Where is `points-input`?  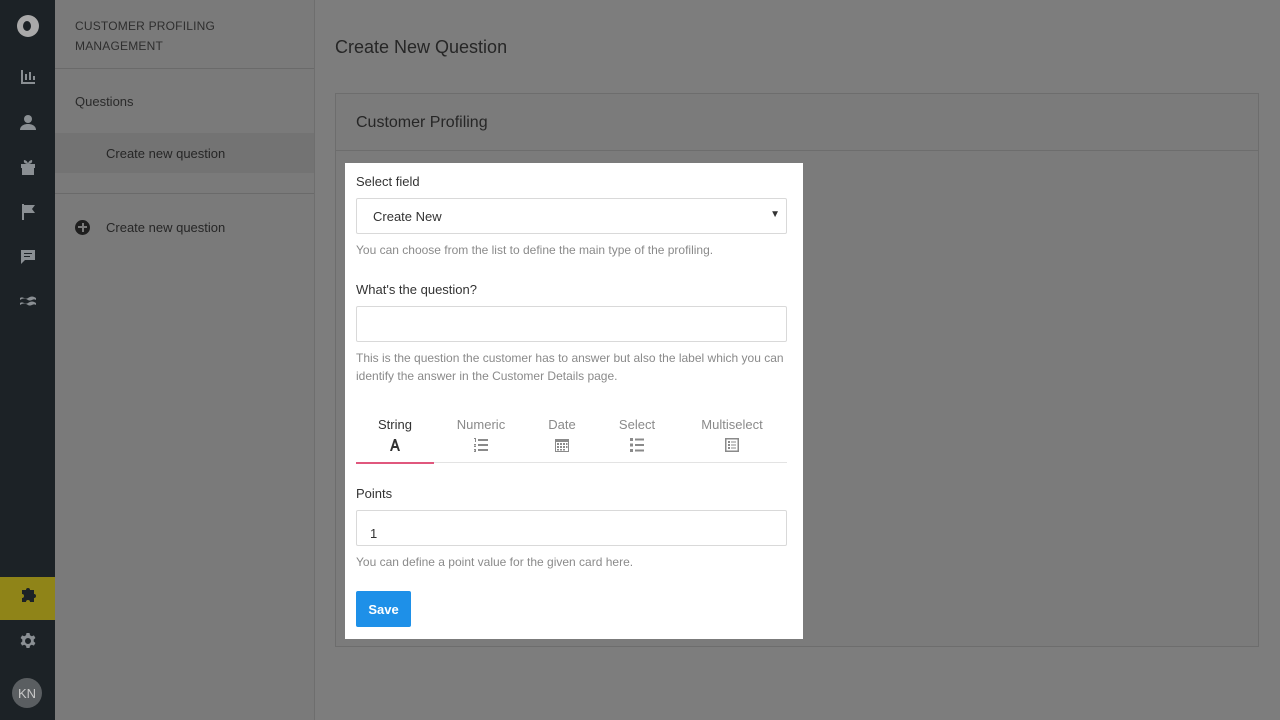
points-input is located at coordinates (571, 528).